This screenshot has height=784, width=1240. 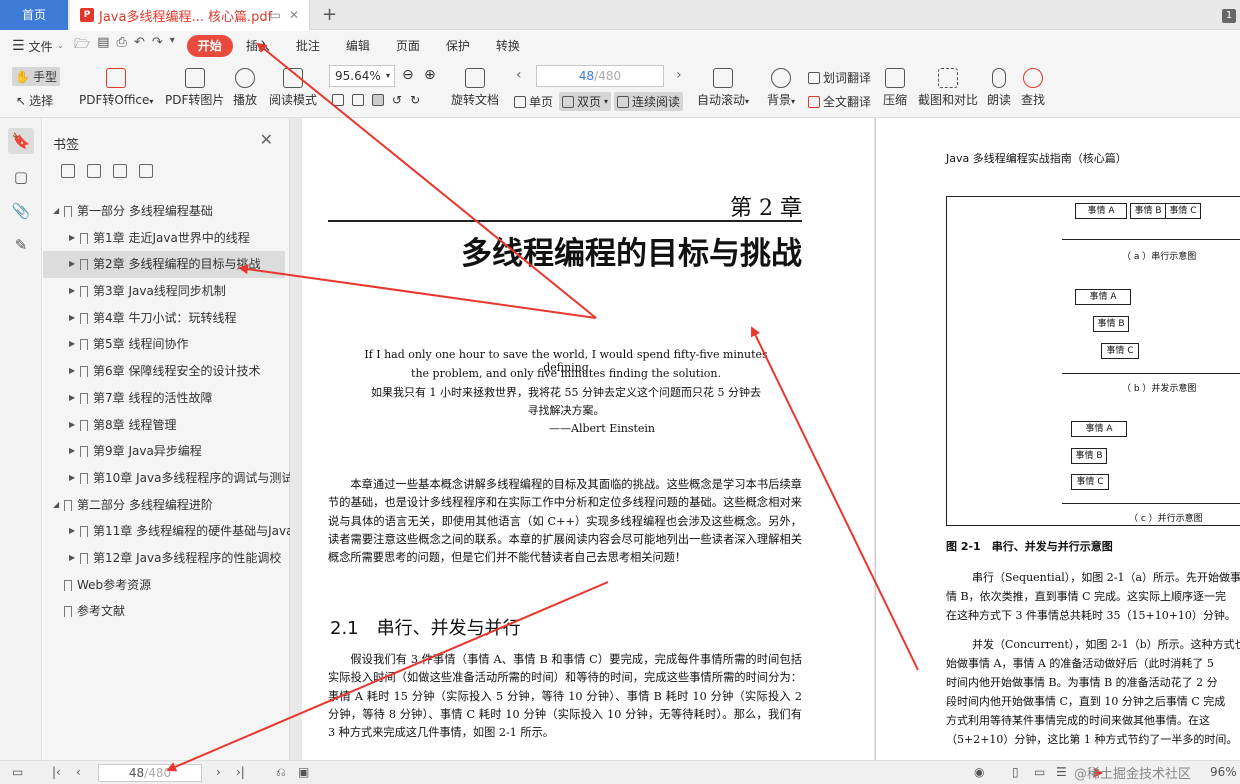 What do you see at coordinates (166, 291) in the screenshot?
I see `bookmark-item: ▶ 第3章 Java线程同步机制` at bounding box center [166, 291].